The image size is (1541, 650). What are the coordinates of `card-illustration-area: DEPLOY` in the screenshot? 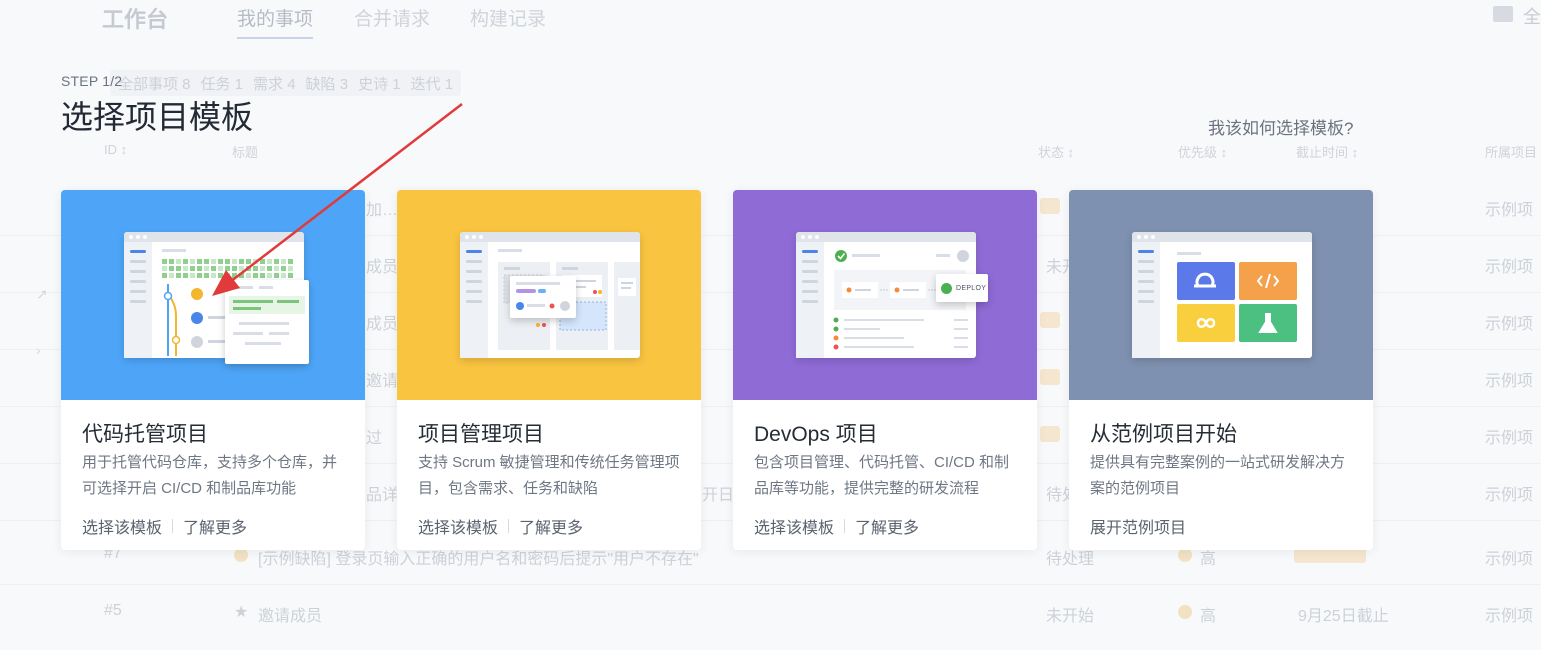 It's located at (885, 295).